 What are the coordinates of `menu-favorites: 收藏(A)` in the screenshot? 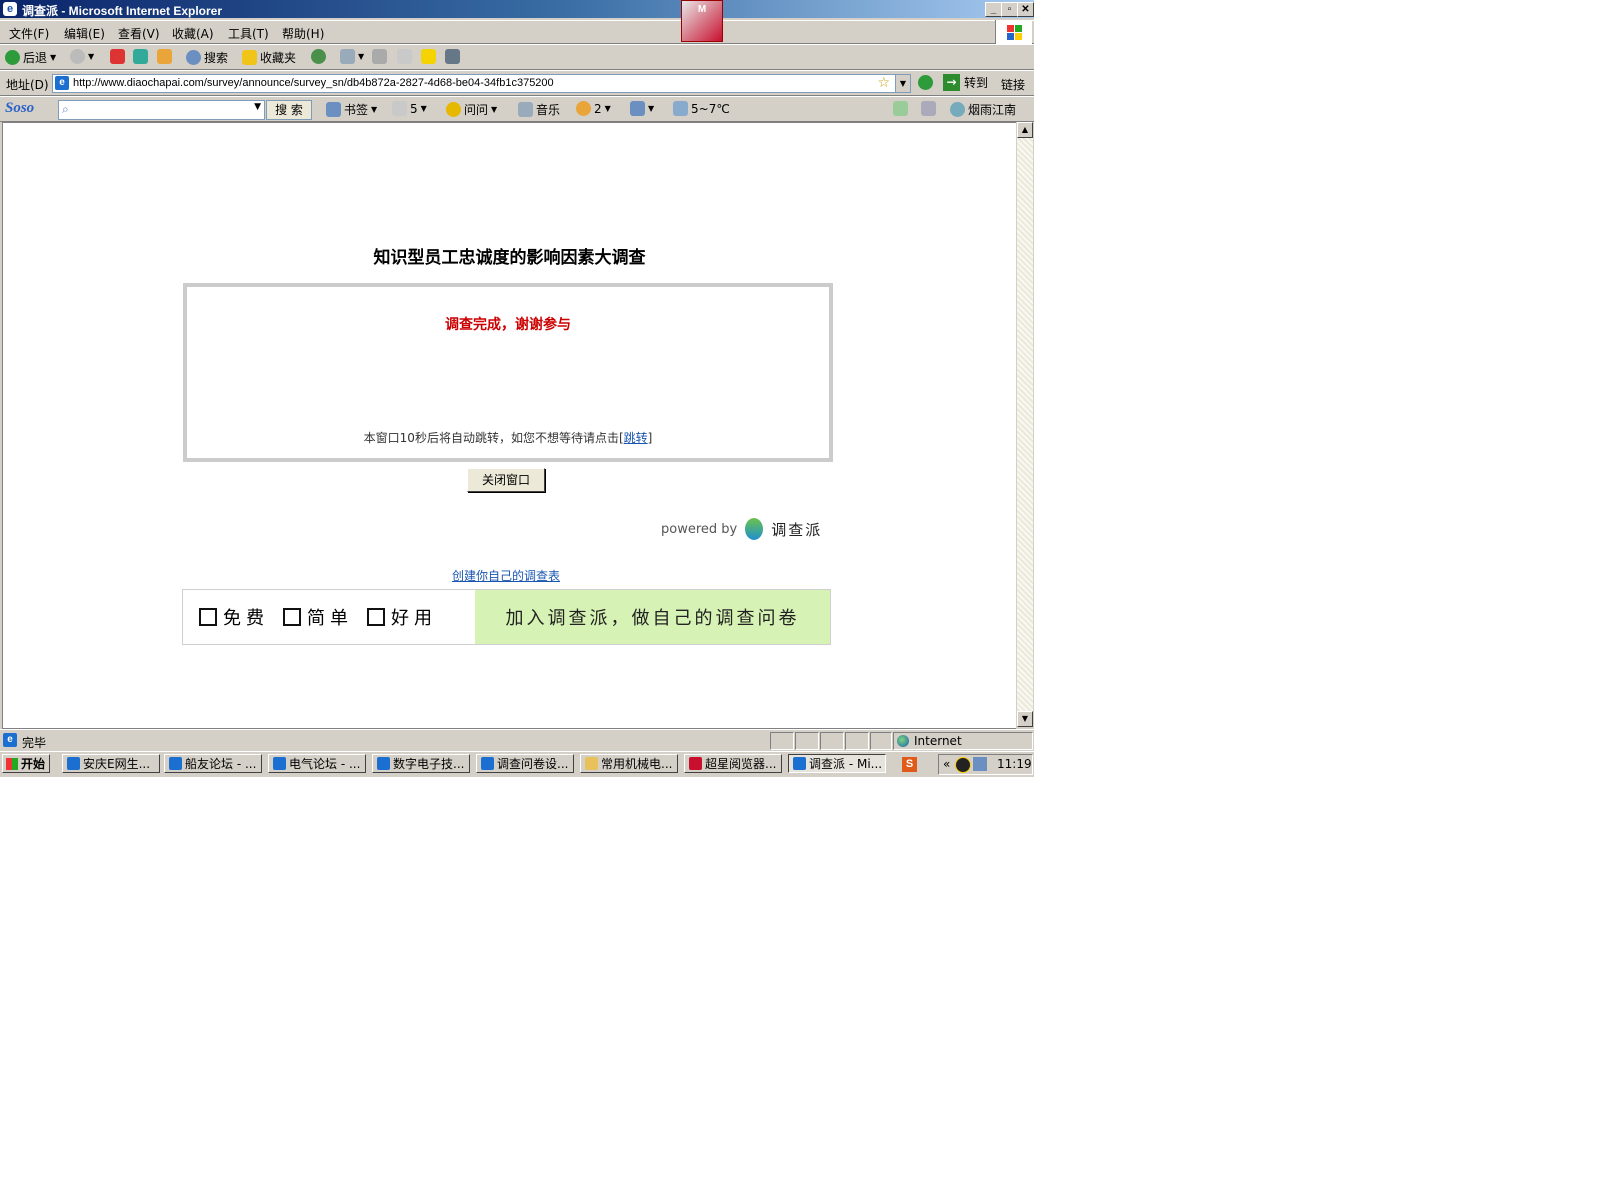 It's located at (193, 33).